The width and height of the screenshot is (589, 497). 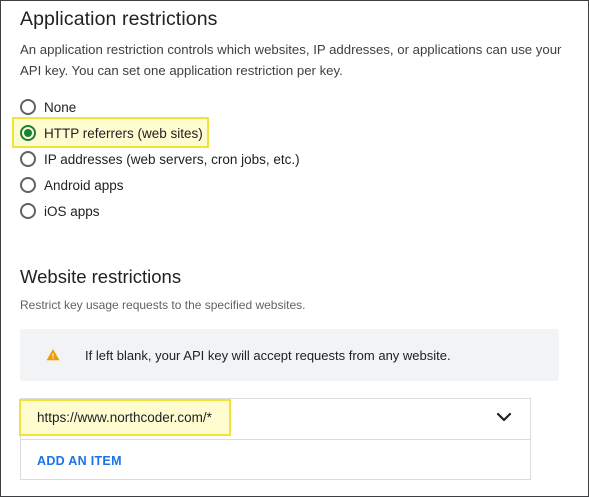 I want to click on add-an-item-button: ADD AN ITEM, so click(x=79, y=461).